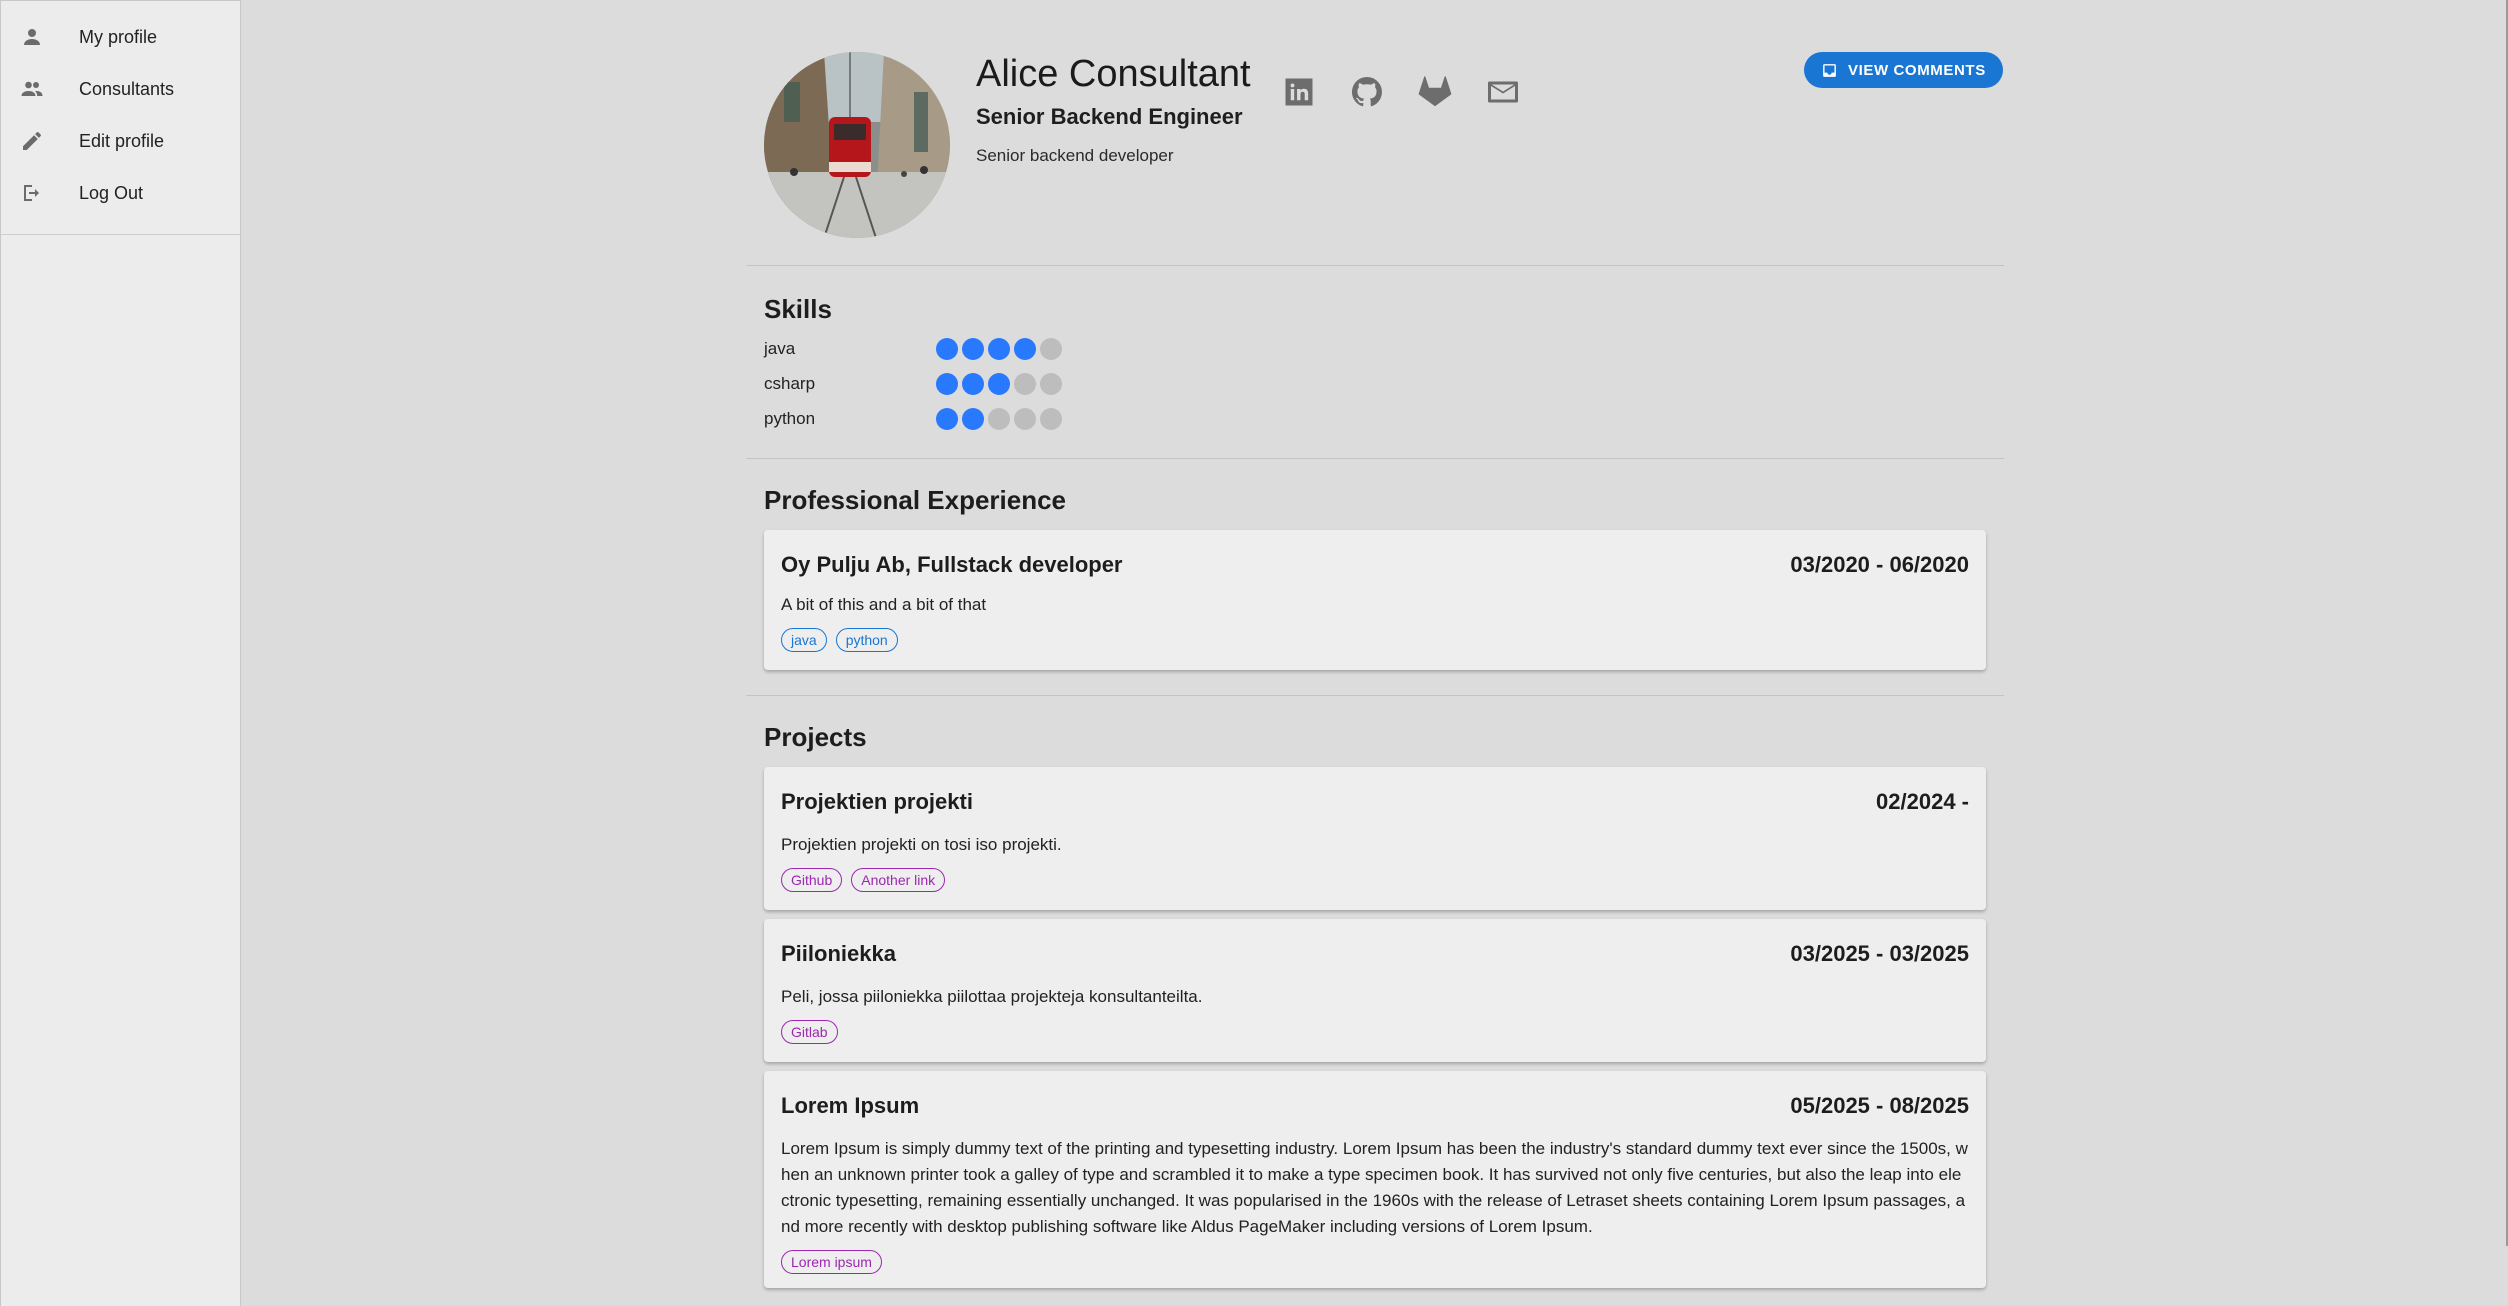 This screenshot has width=2508, height=1306. I want to click on view-comments-label: VIEW COMMENTS, so click(1917, 70).